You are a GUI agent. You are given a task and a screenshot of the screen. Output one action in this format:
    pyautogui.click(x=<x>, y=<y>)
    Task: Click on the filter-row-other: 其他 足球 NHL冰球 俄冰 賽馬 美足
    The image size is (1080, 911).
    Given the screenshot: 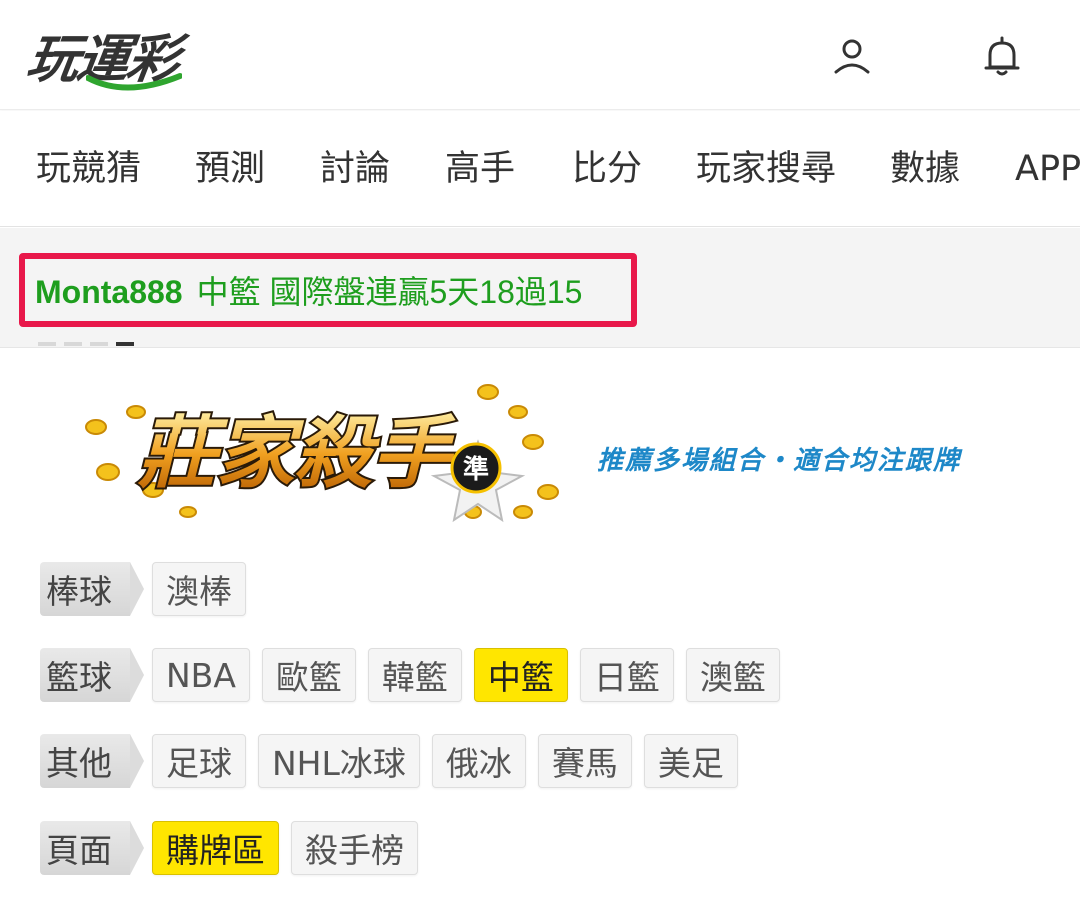 What is the action you would take?
    pyautogui.click(x=389, y=761)
    